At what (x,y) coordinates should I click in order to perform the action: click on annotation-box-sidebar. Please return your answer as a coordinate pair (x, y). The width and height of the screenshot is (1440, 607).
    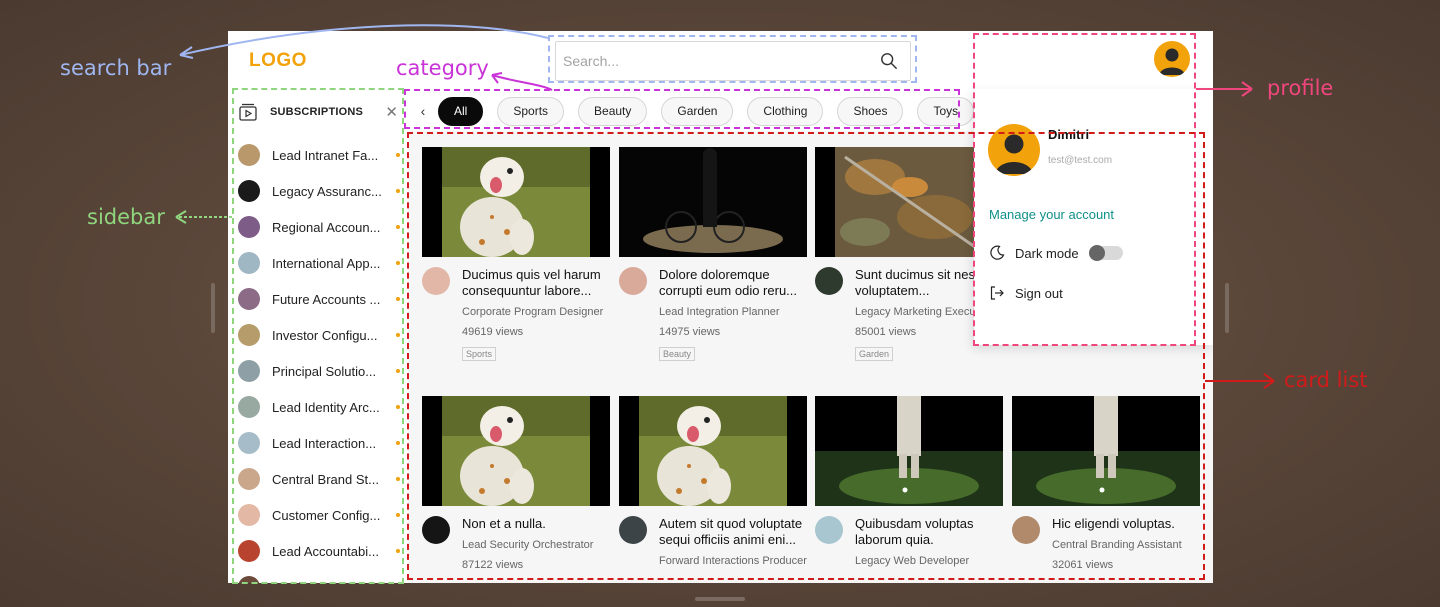
    Looking at the image, I should click on (318, 336).